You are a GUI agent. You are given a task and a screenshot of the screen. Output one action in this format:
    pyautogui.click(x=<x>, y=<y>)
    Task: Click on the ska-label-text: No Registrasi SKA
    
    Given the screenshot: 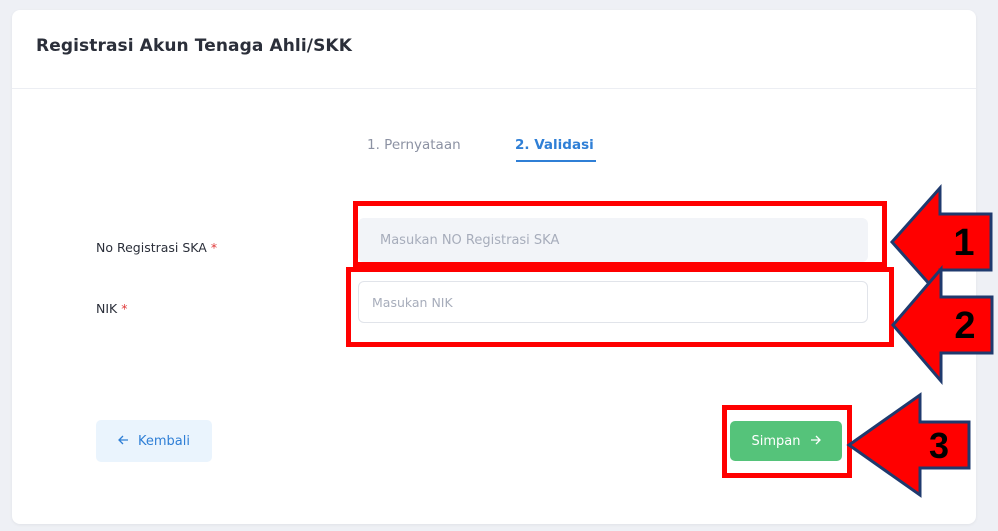 What is the action you would take?
    pyautogui.click(x=151, y=247)
    